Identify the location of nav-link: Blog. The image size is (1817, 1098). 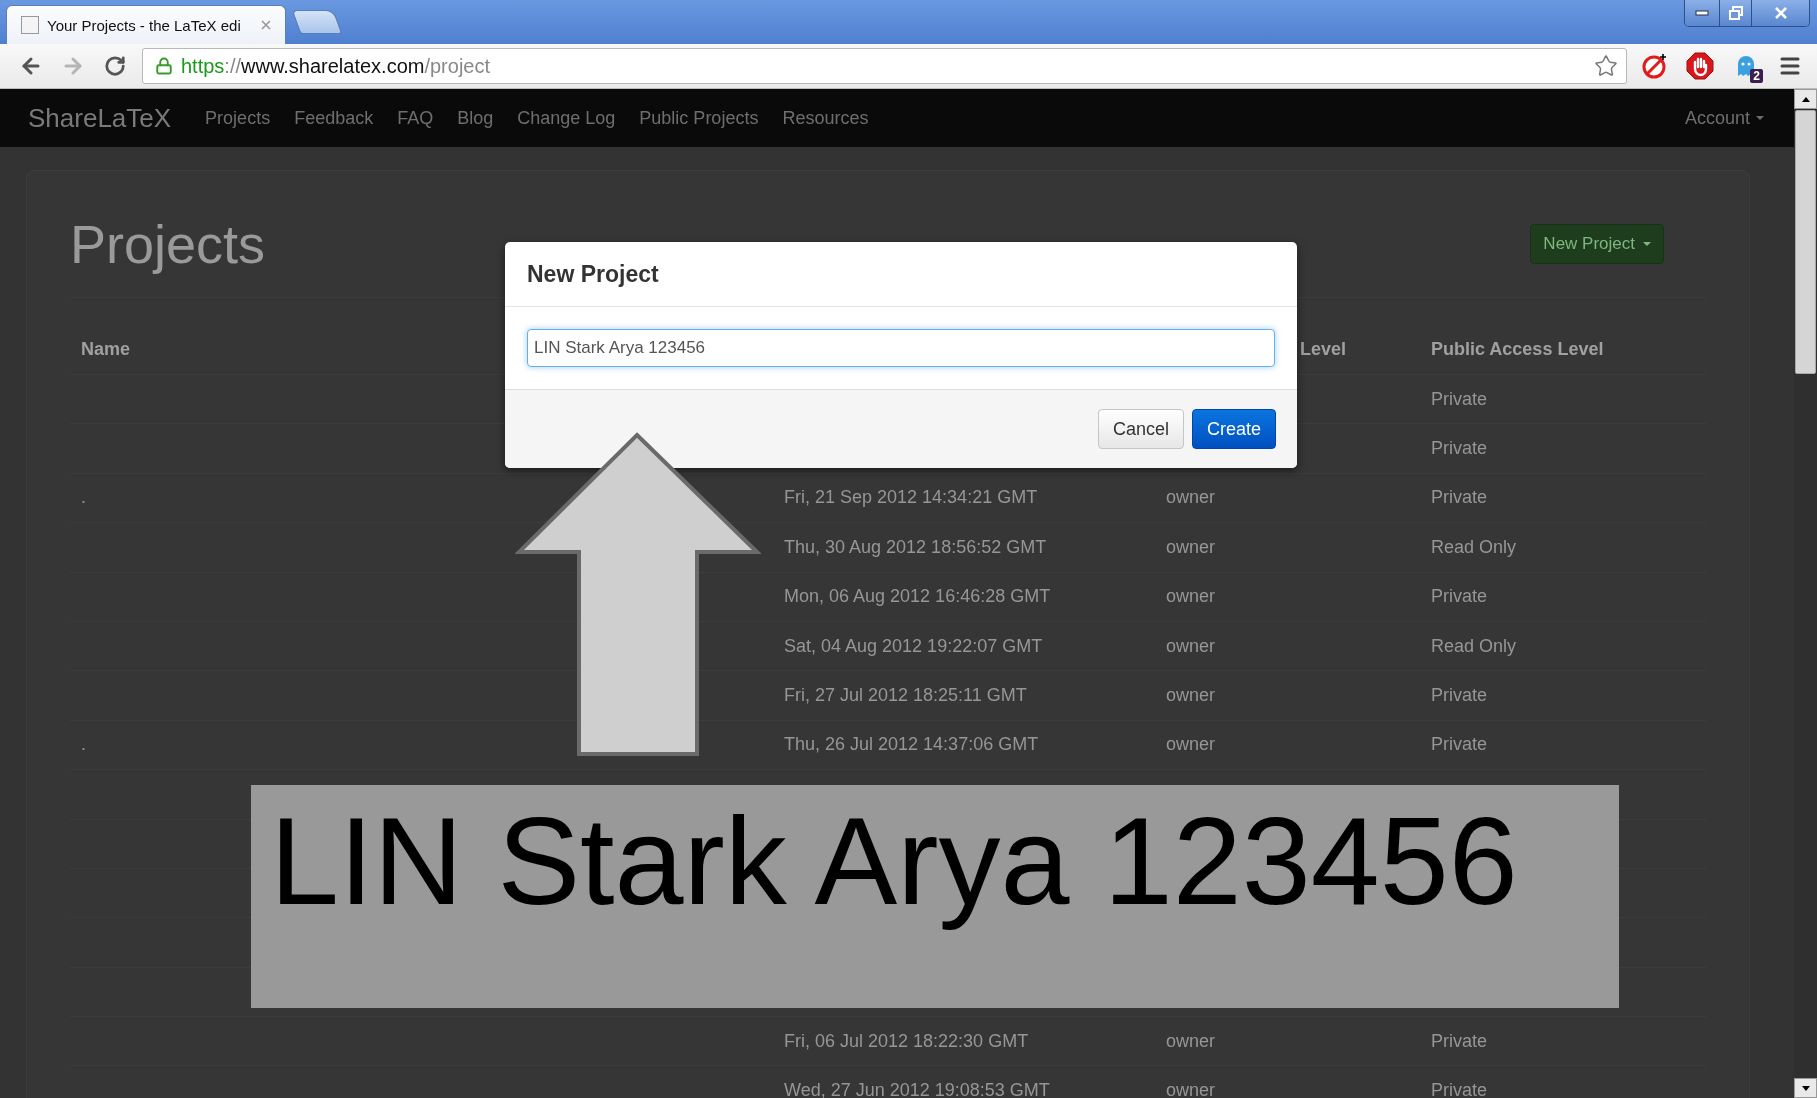
(475, 118).